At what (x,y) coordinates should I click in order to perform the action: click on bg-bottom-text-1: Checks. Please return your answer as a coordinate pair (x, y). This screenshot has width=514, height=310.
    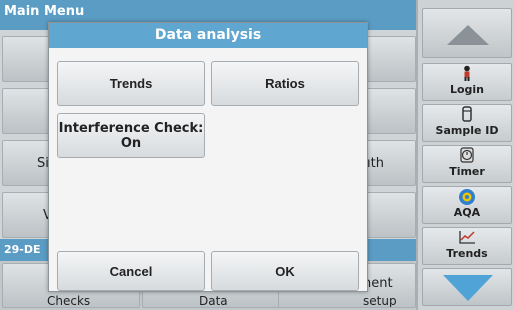
    Looking at the image, I should click on (69, 301).